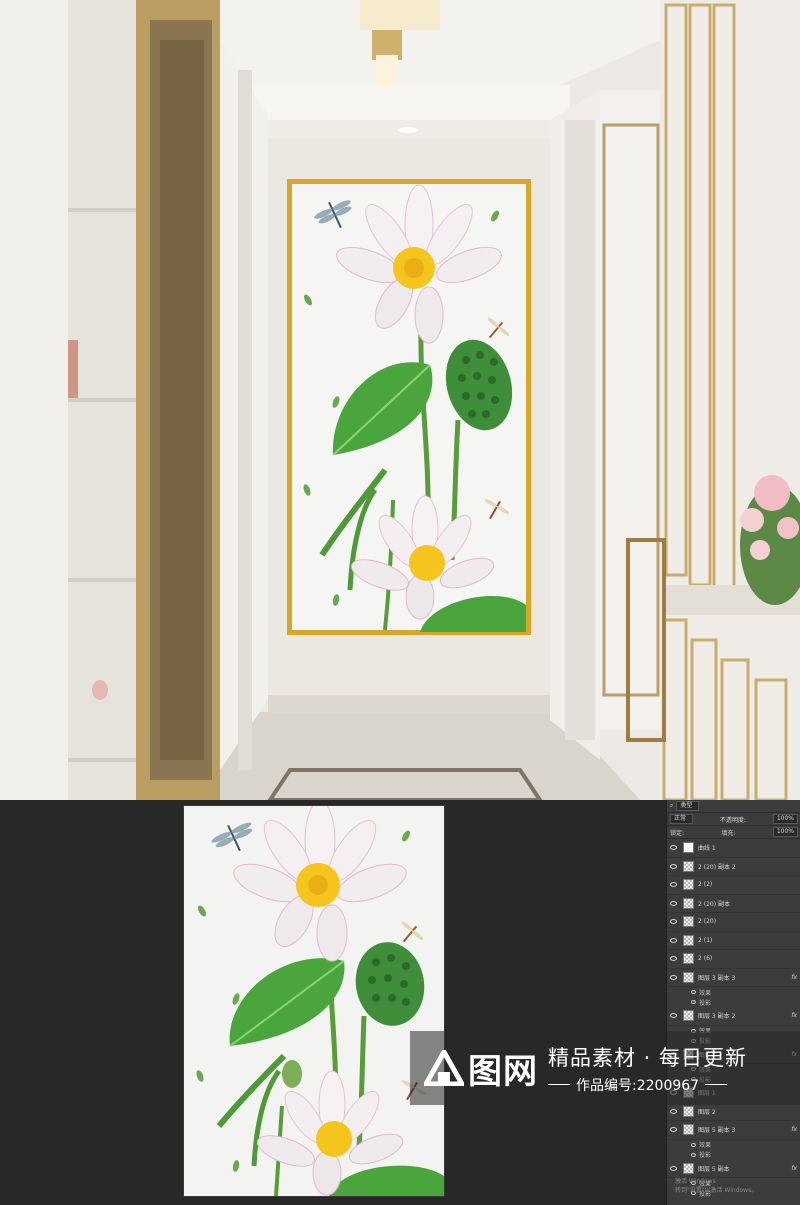 The image size is (800, 1205). I want to click on layer-row: 图层 3 副本 3 fx, so click(733, 978).